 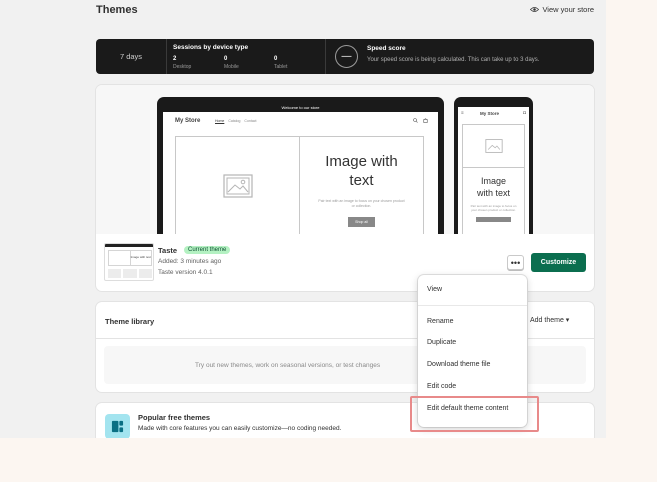 What do you see at coordinates (117, 10) in the screenshot?
I see `page-title: Themes` at bounding box center [117, 10].